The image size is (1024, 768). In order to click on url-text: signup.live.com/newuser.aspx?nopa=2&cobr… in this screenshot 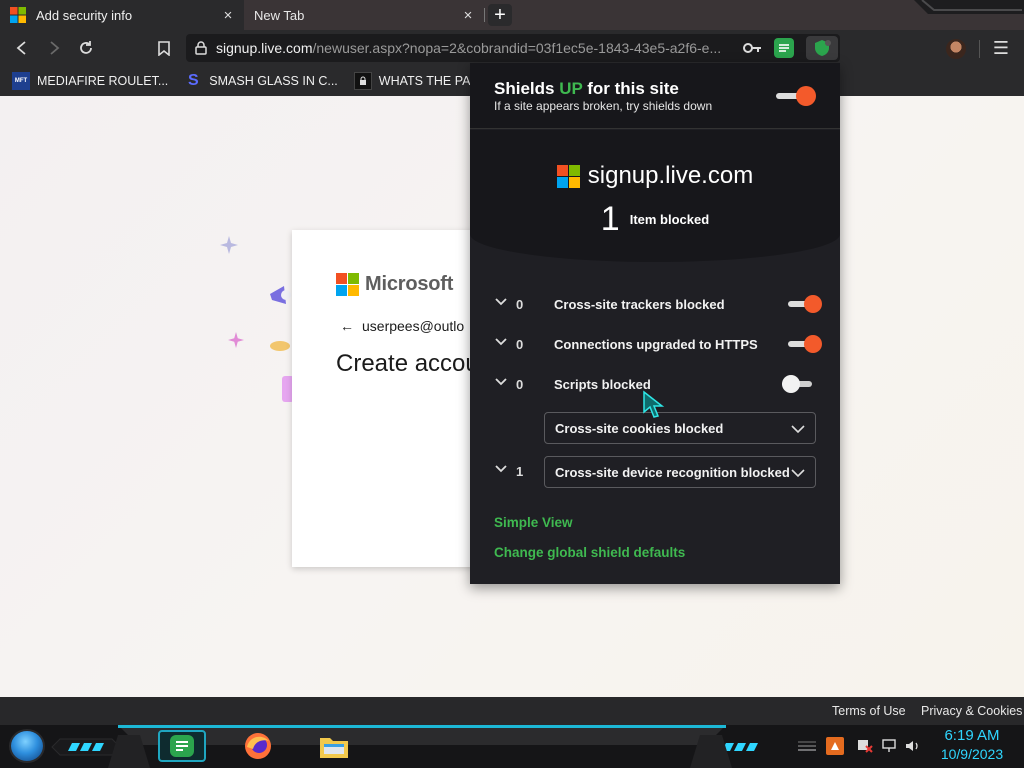, I will do `click(471, 48)`.